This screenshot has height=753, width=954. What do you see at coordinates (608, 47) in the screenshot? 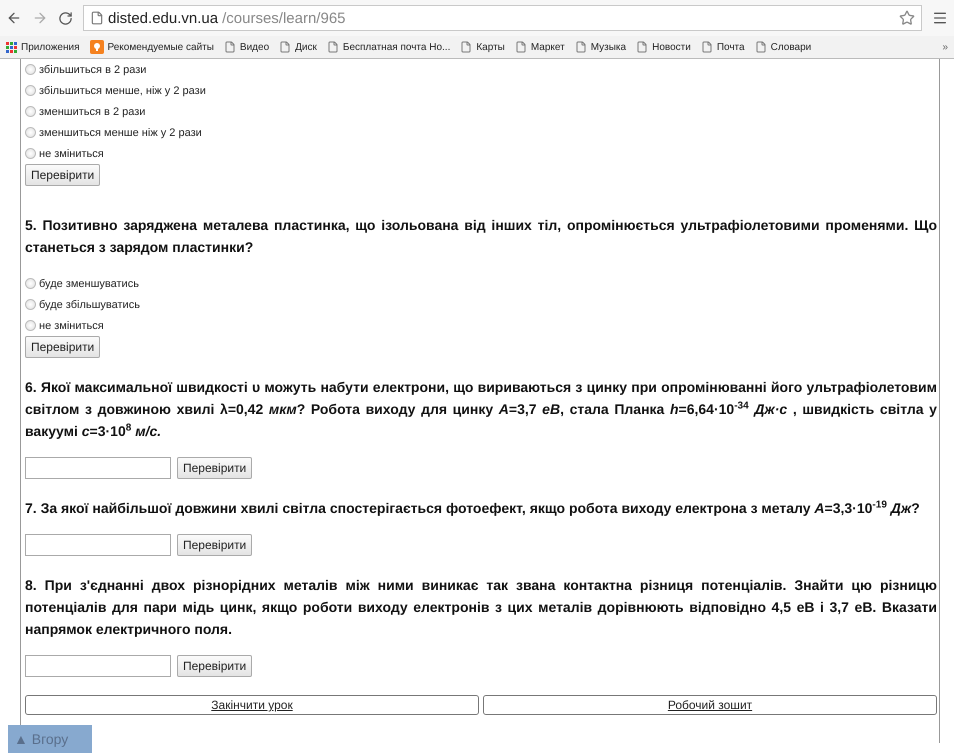
I see `bookmark-link: Музыка` at bounding box center [608, 47].